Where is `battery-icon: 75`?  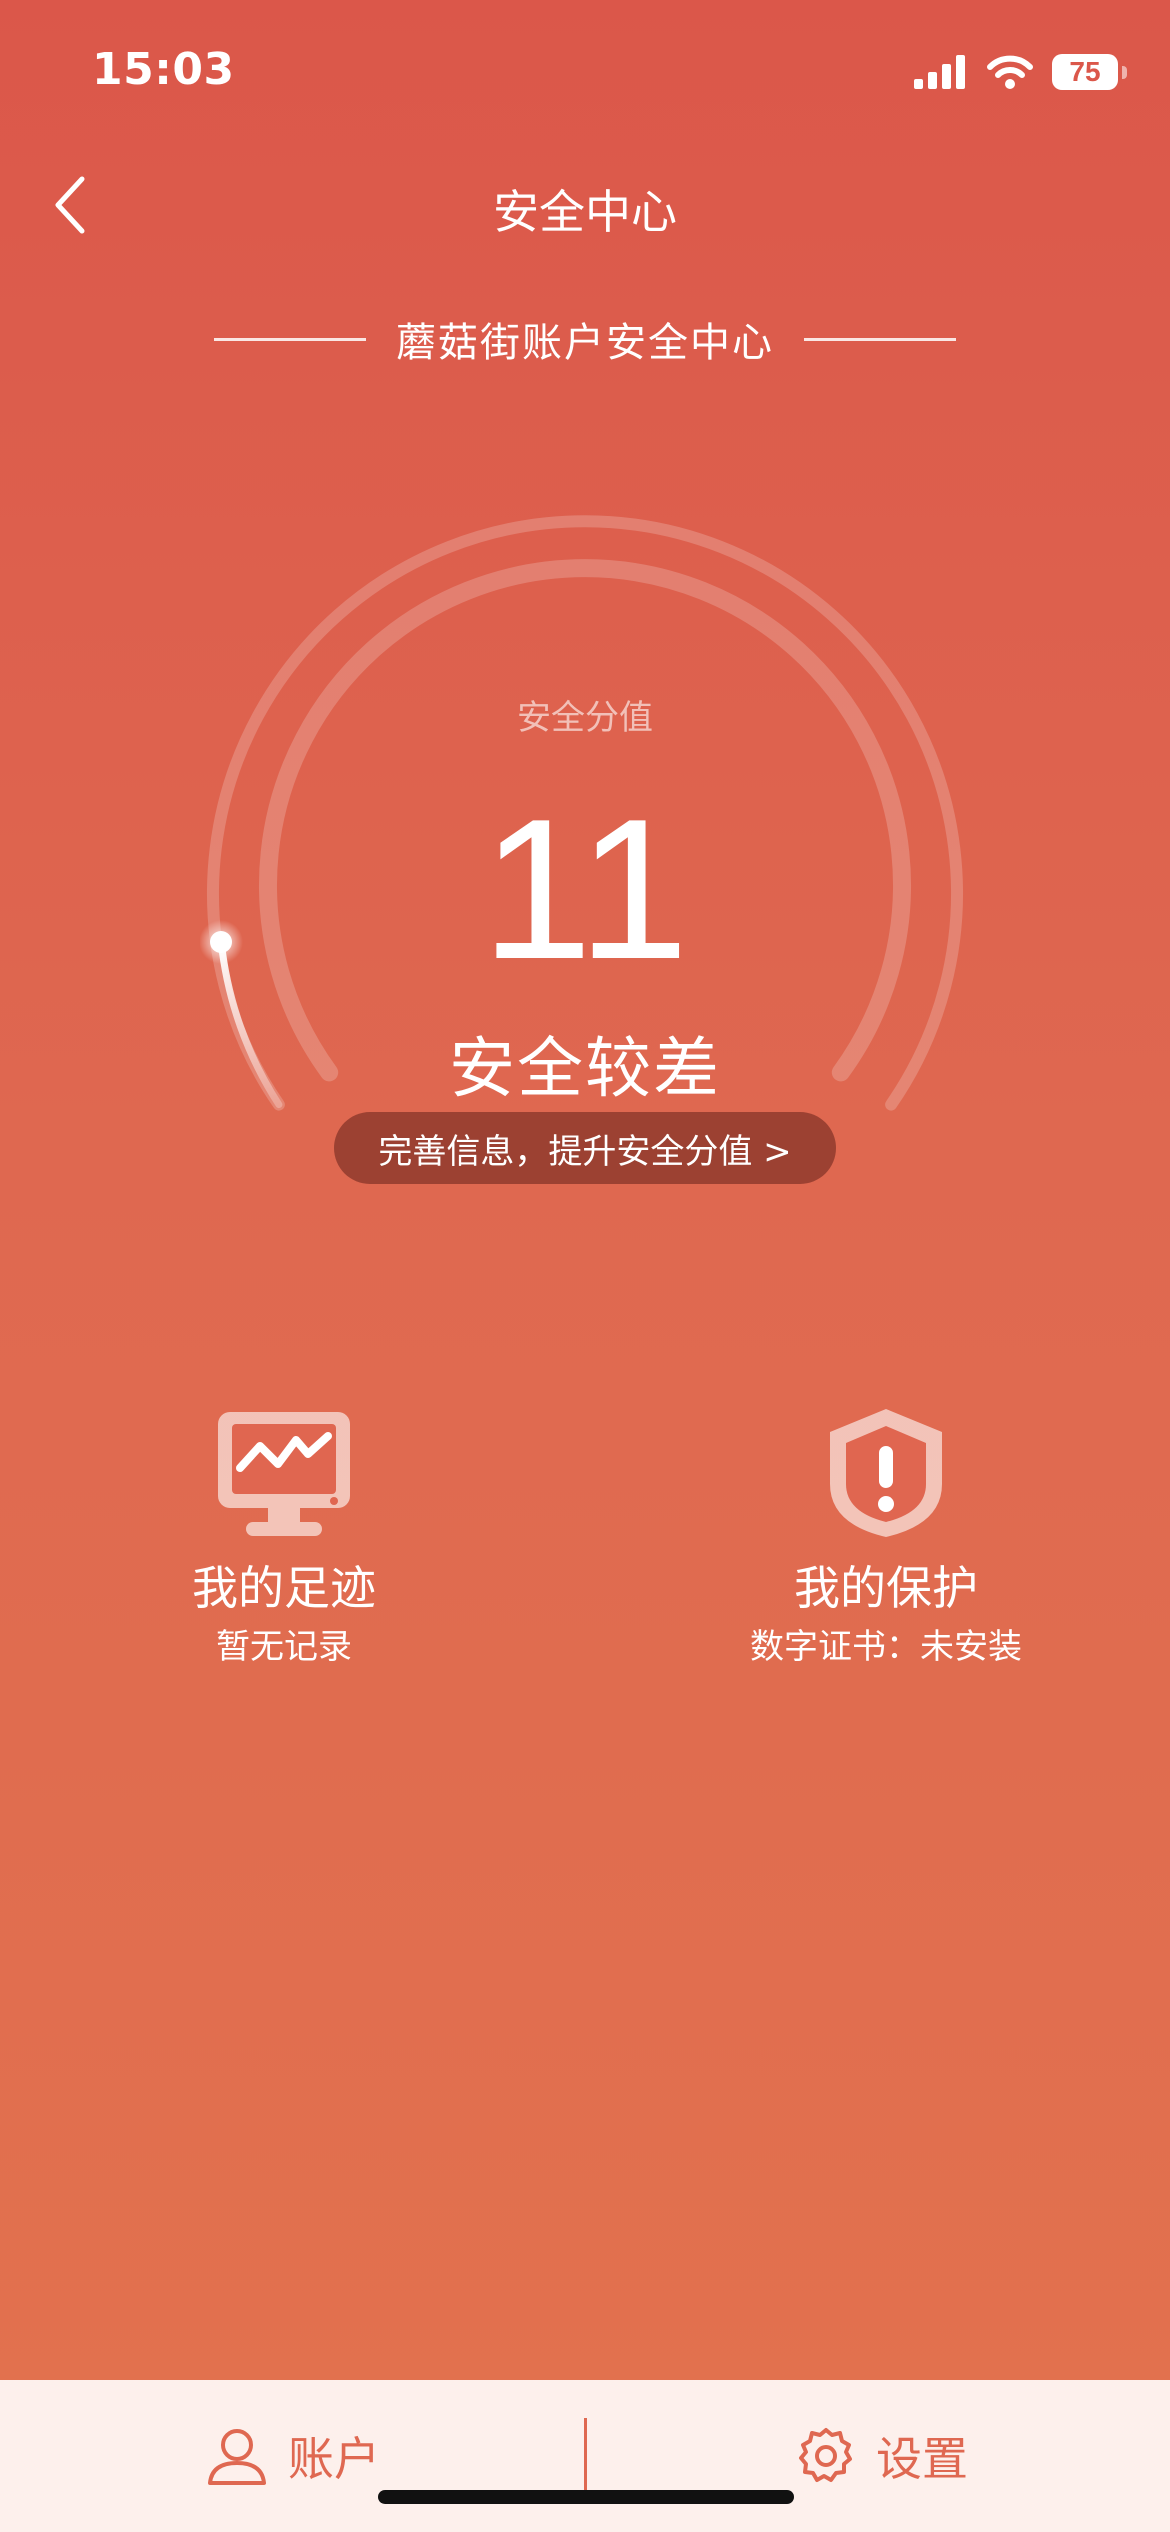
battery-icon: 75 is located at coordinates (1089, 72).